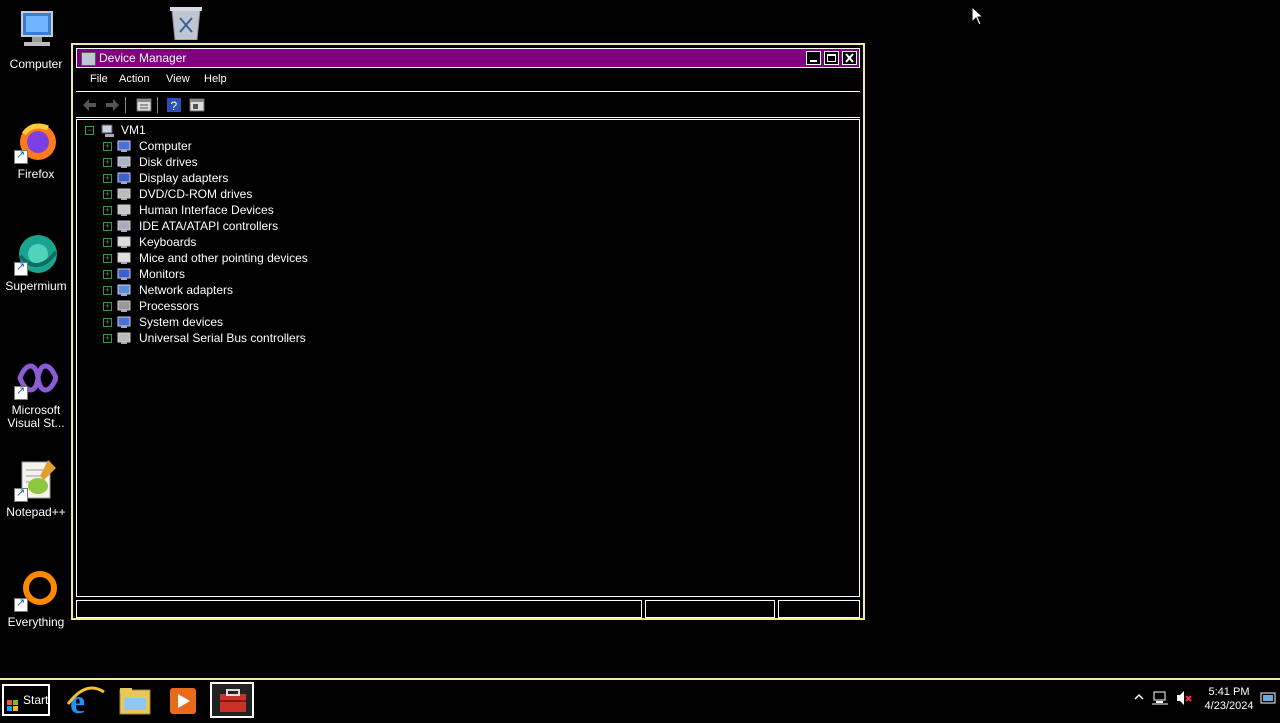 The image size is (1280, 723). What do you see at coordinates (157, 105) in the screenshot?
I see `toolbar-divider` at bounding box center [157, 105].